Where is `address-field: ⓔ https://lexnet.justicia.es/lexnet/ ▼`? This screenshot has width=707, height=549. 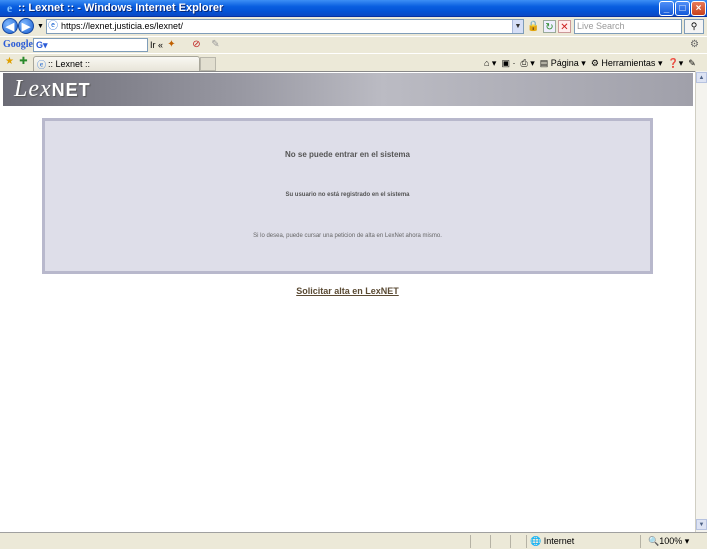
address-field: ⓔ https://lexnet.justicia.es/lexnet/ ▼ is located at coordinates (285, 26).